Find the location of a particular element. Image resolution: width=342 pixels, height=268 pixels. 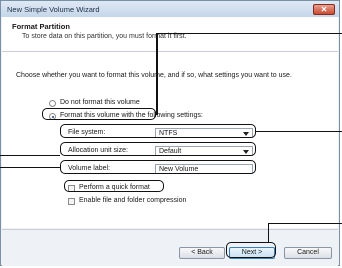

compression-label: Enable file and folder compression is located at coordinates (132, 200).